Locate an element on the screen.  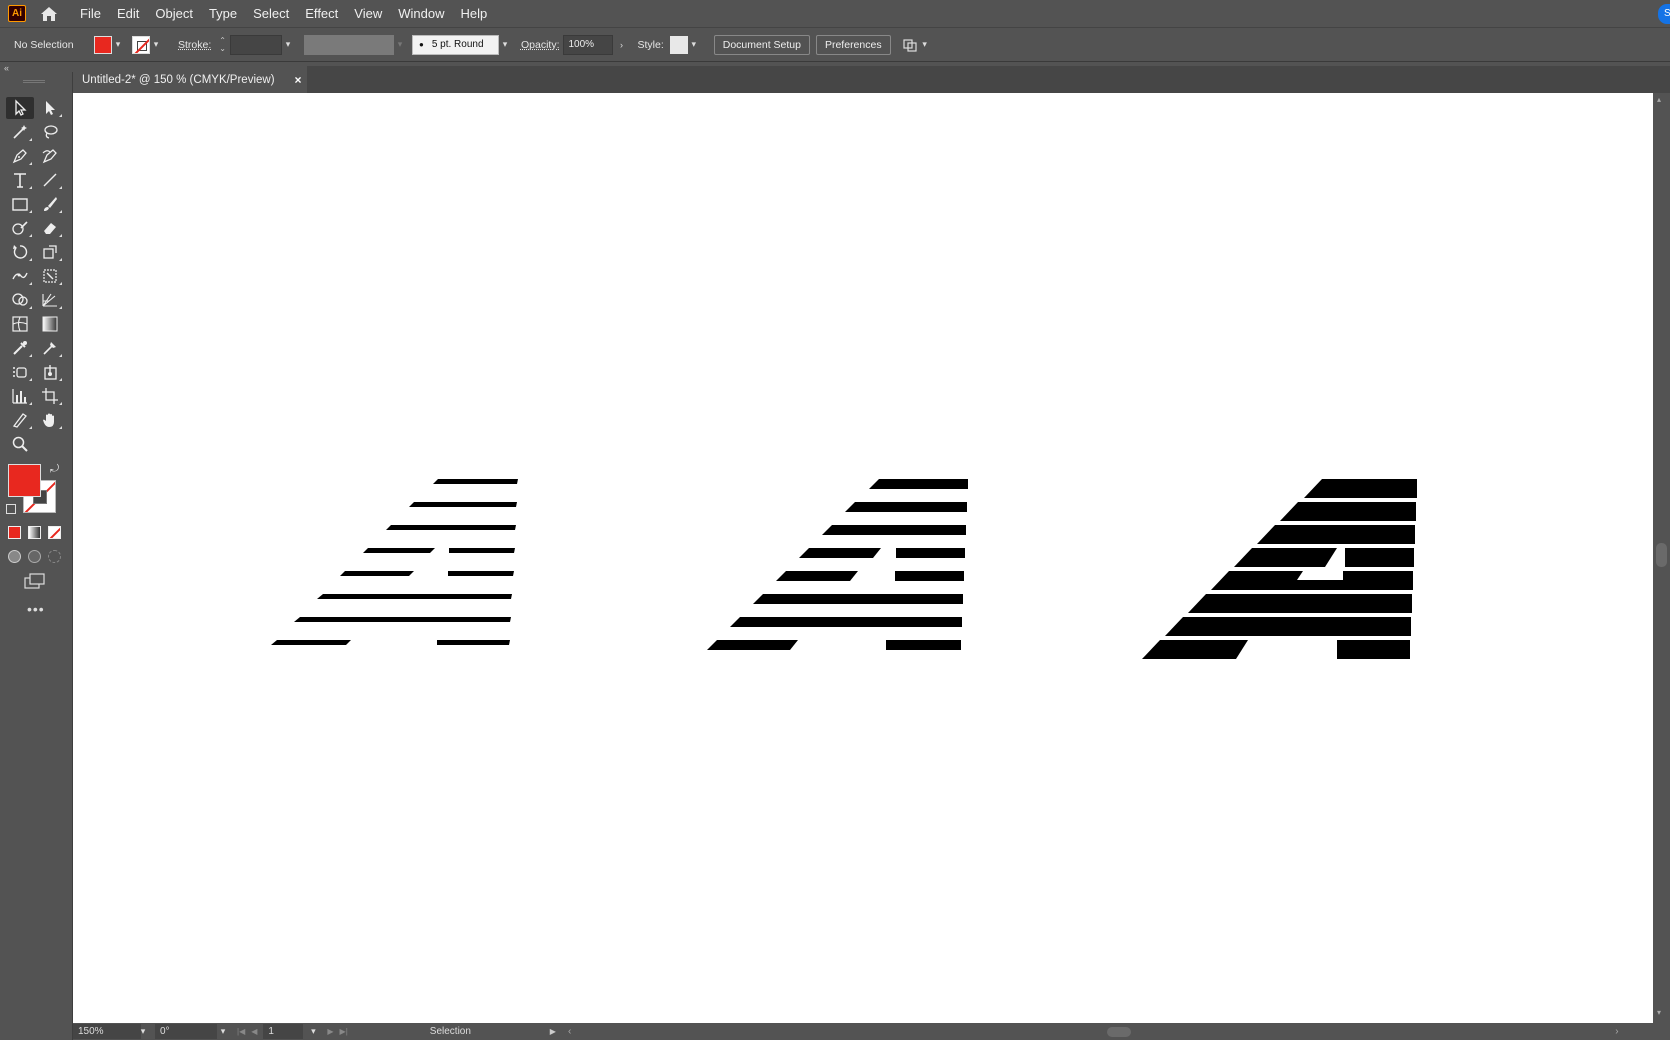
artboard-dropdown-icon: ▾ is located at coordinates (313, 1031).